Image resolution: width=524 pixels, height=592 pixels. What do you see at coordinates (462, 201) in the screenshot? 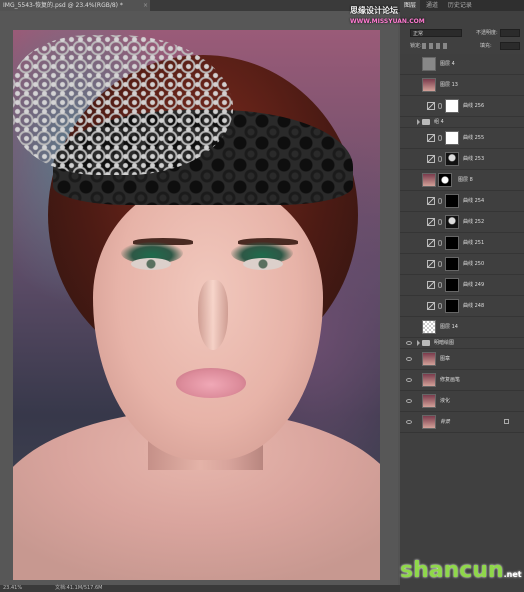
I see `layer-row: 曲线 254` at bounding box center [462, 201].